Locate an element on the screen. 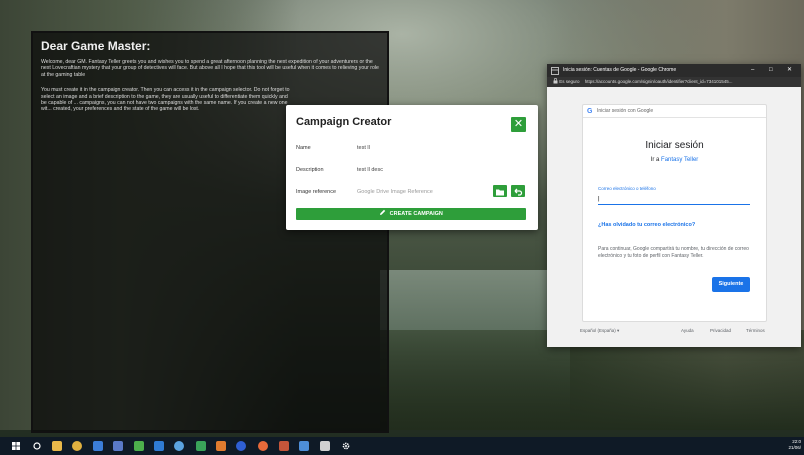 The width and height of the screenshot is (804, 455). clock-date: 21/06/ is located at coordinates (794, 447).